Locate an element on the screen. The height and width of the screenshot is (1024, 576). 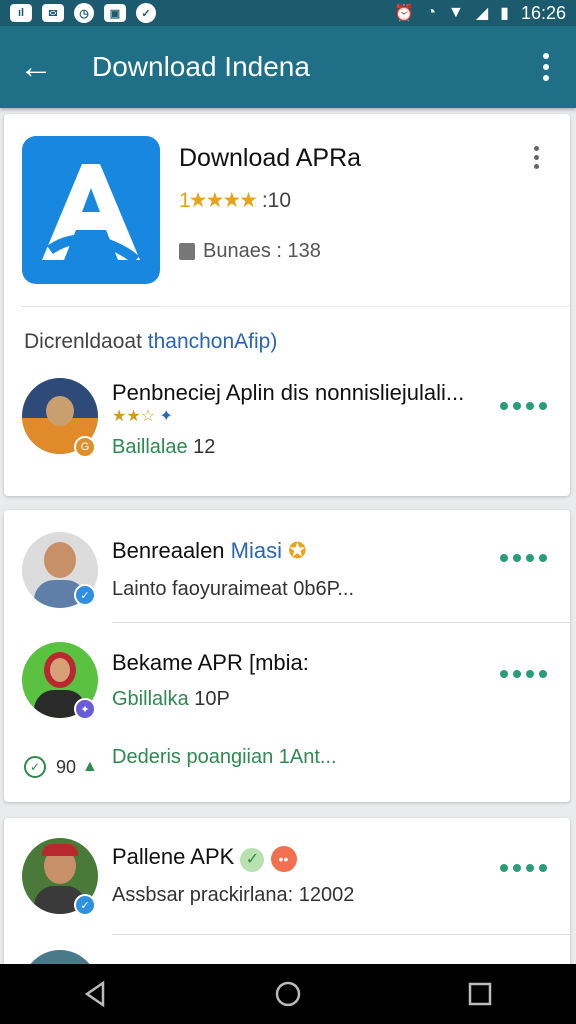
notification-icon: ıl is located at coordinates (21, 13).